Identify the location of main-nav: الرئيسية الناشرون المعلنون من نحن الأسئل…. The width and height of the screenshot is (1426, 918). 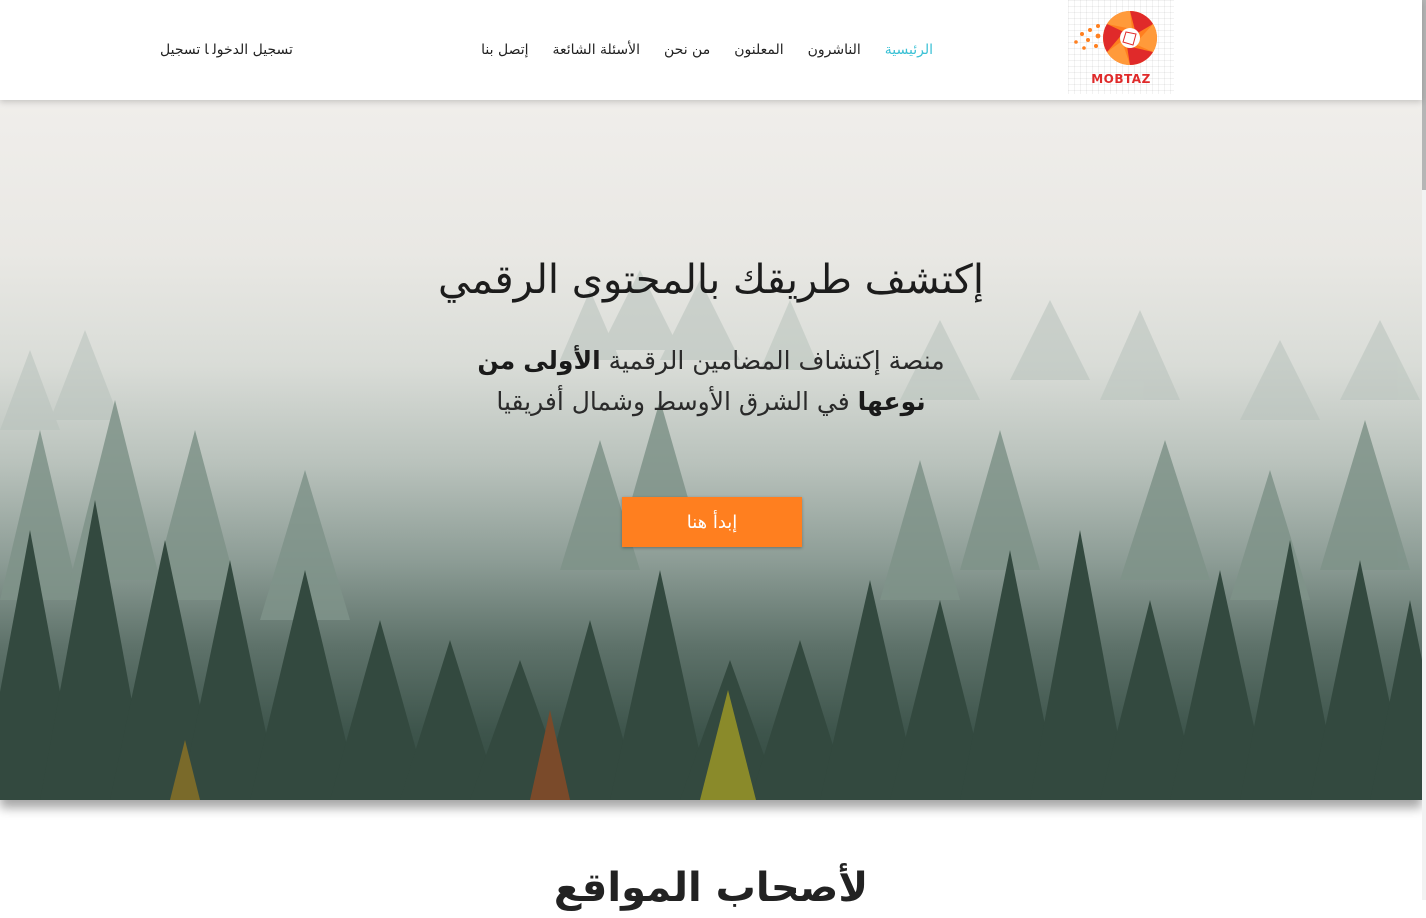
(707, 50).